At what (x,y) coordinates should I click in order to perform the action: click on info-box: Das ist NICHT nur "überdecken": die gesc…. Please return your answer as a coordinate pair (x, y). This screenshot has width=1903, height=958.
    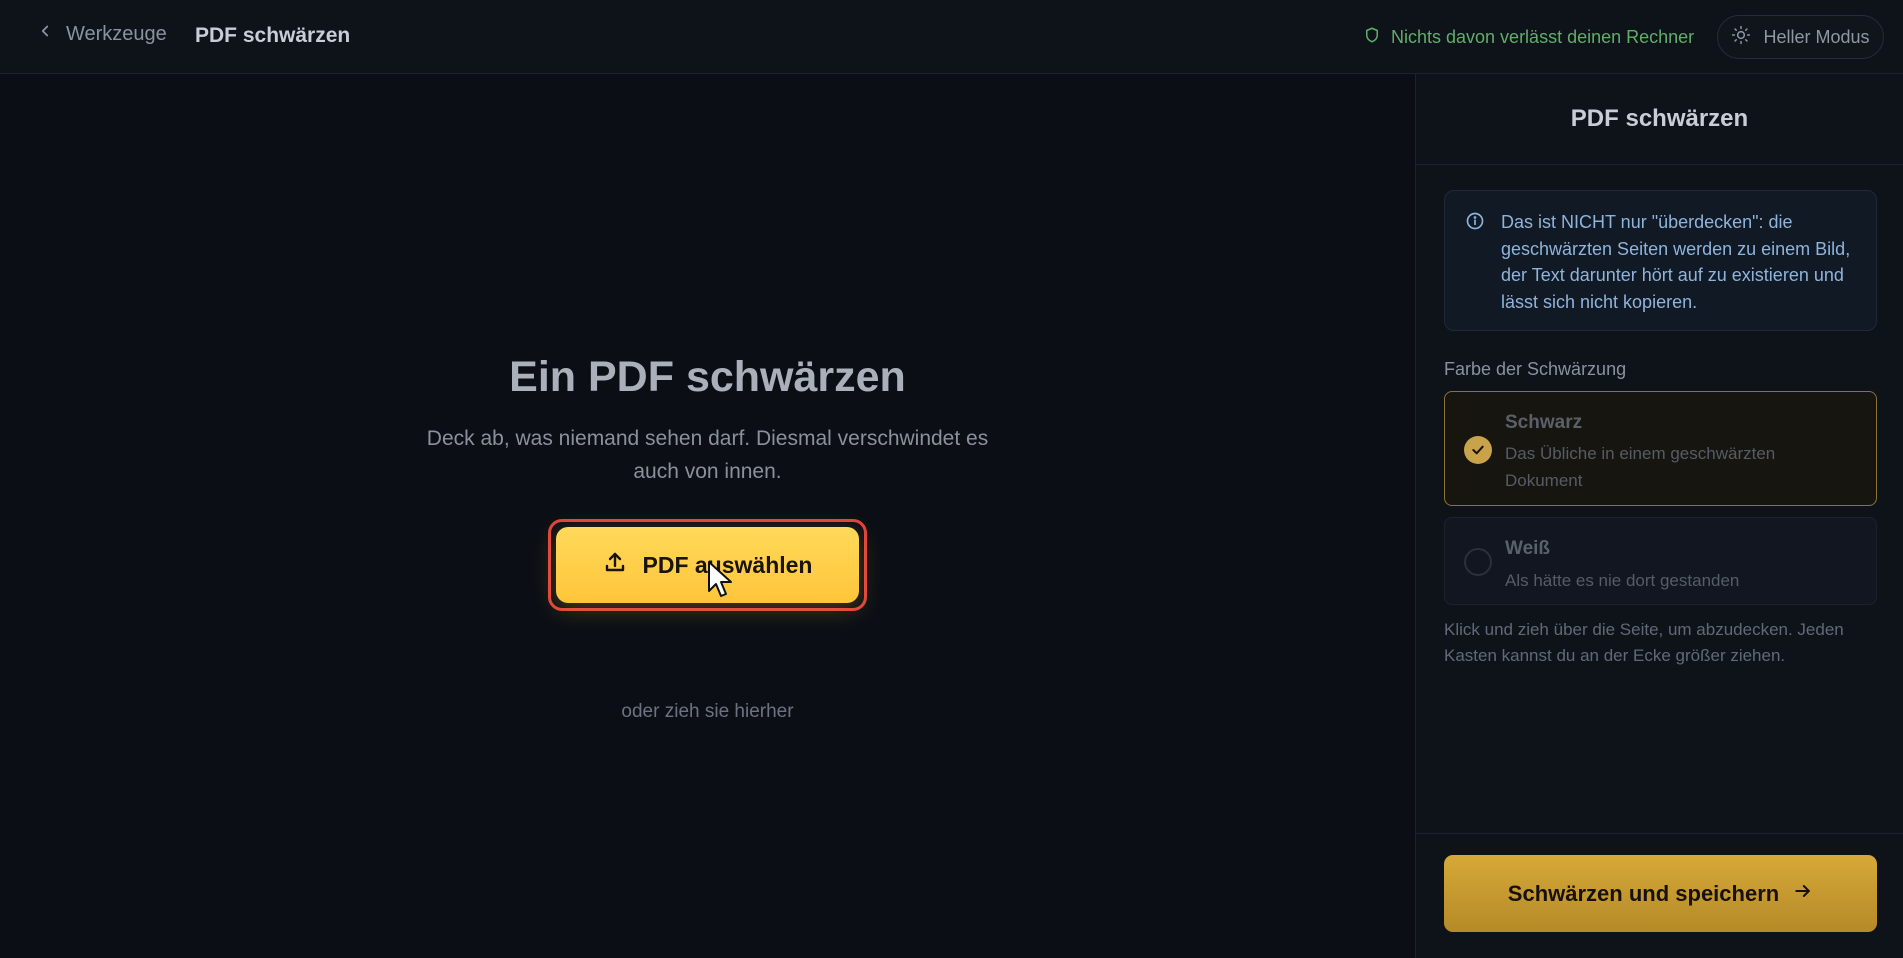
    Looking at the image, I should click on (1660, 260).